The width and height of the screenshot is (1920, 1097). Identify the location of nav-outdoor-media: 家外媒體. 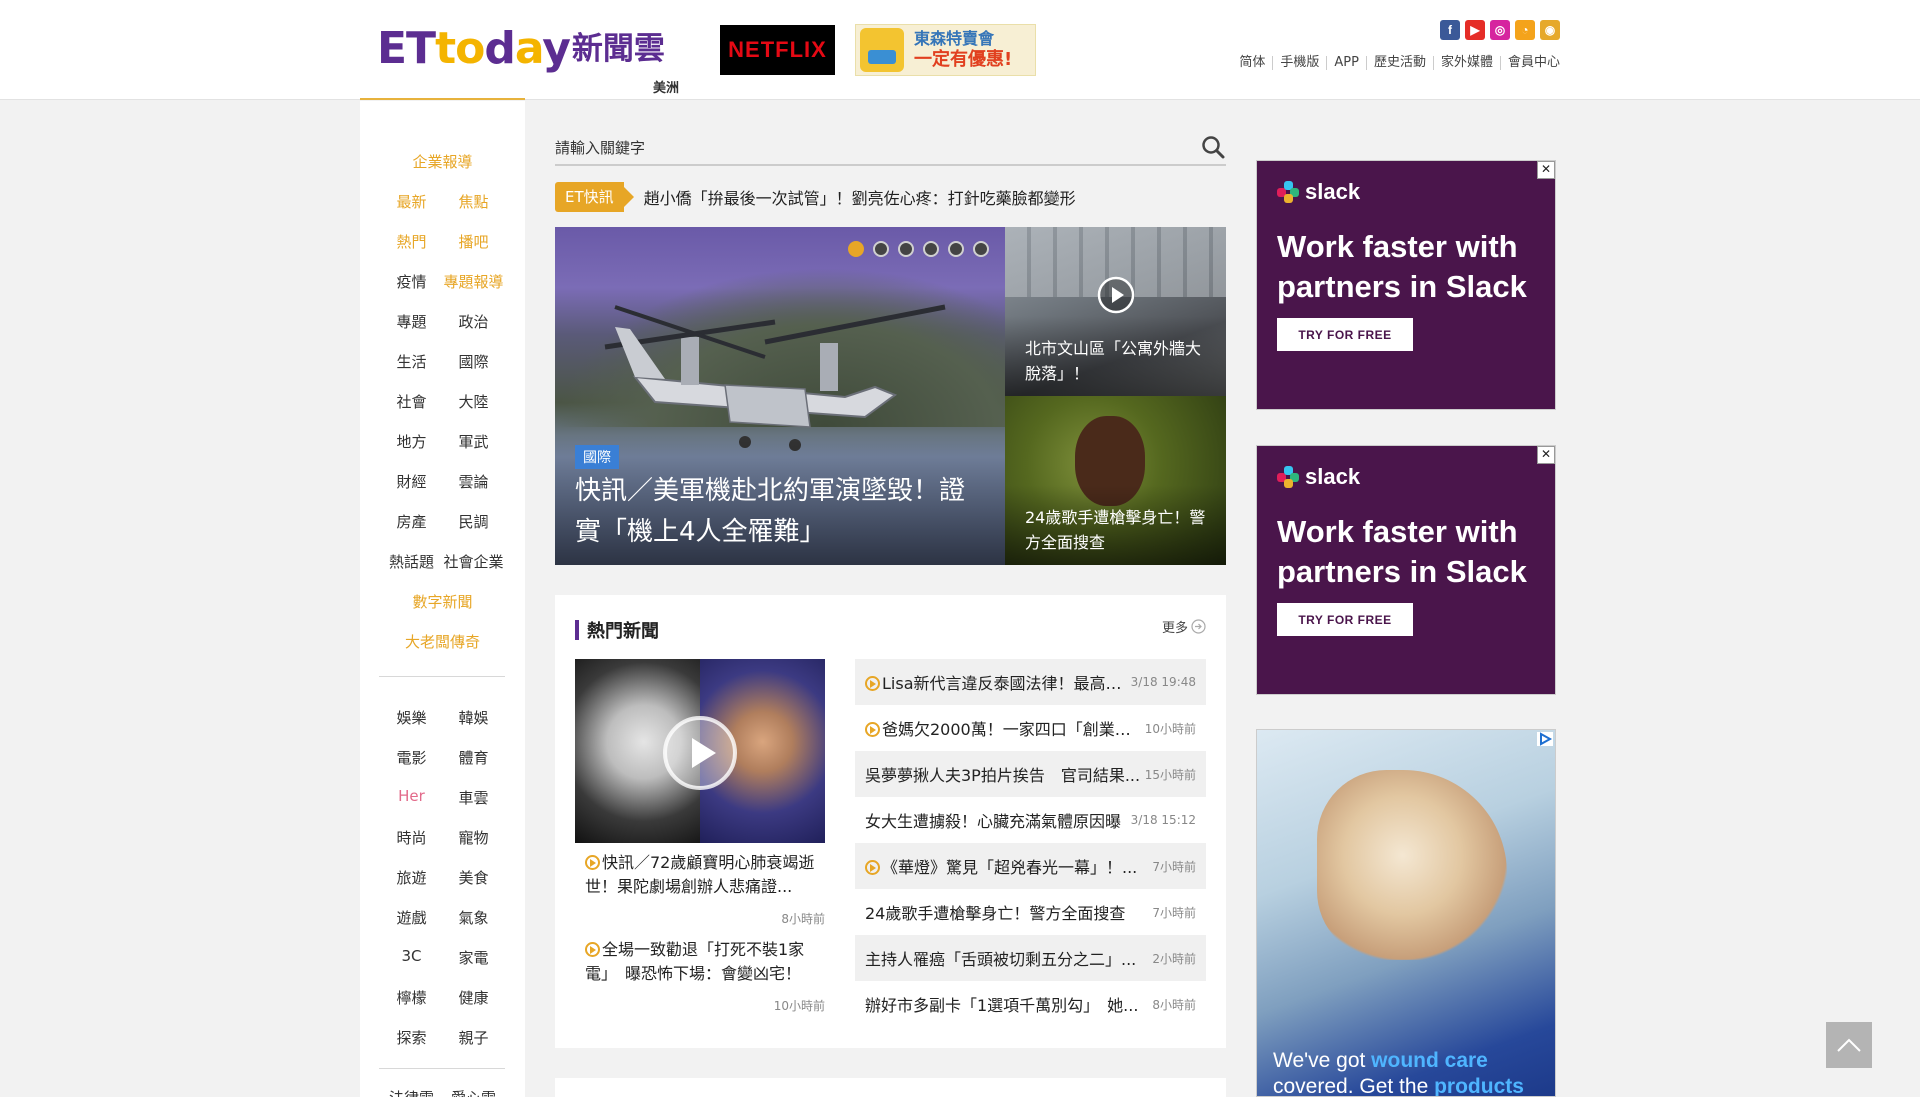
(1466, 63).